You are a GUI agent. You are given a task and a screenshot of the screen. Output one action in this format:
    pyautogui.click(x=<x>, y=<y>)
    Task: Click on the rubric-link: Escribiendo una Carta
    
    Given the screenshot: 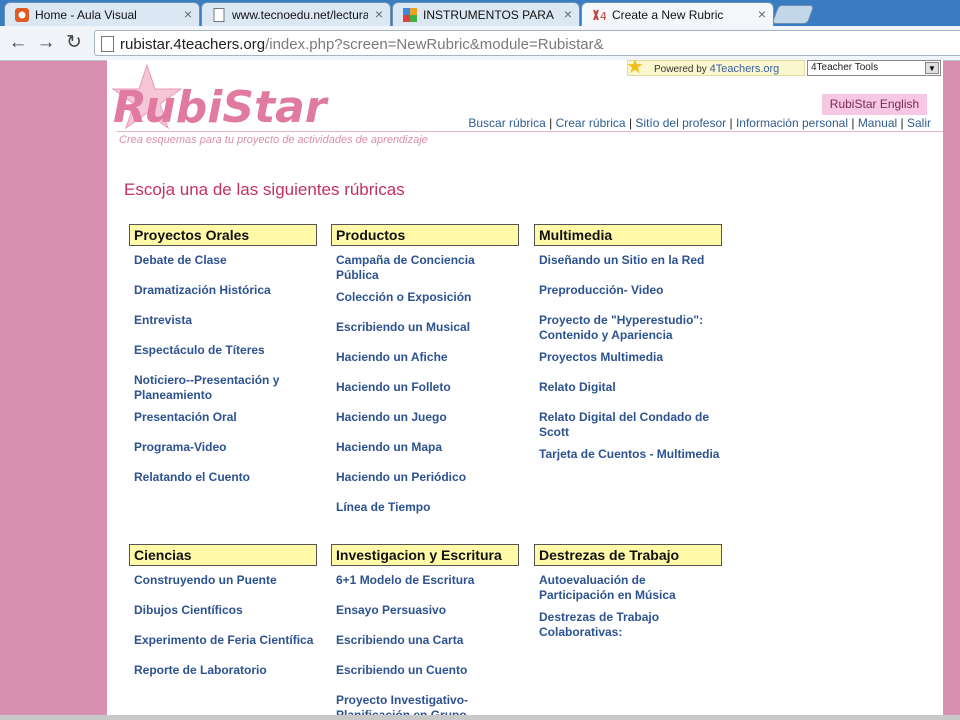 What is the action you would take?
    pyautogui.click(x=427, y=641)
    